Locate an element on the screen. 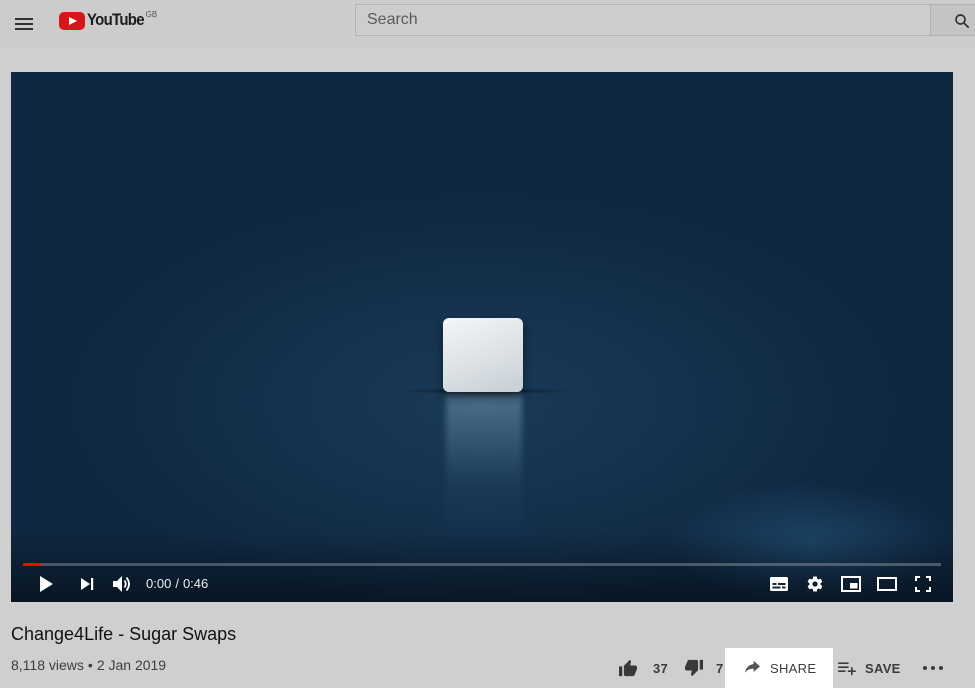 The width and height of the screenshot is (975, 688). volume-icon is located at coordinates (121, 584).